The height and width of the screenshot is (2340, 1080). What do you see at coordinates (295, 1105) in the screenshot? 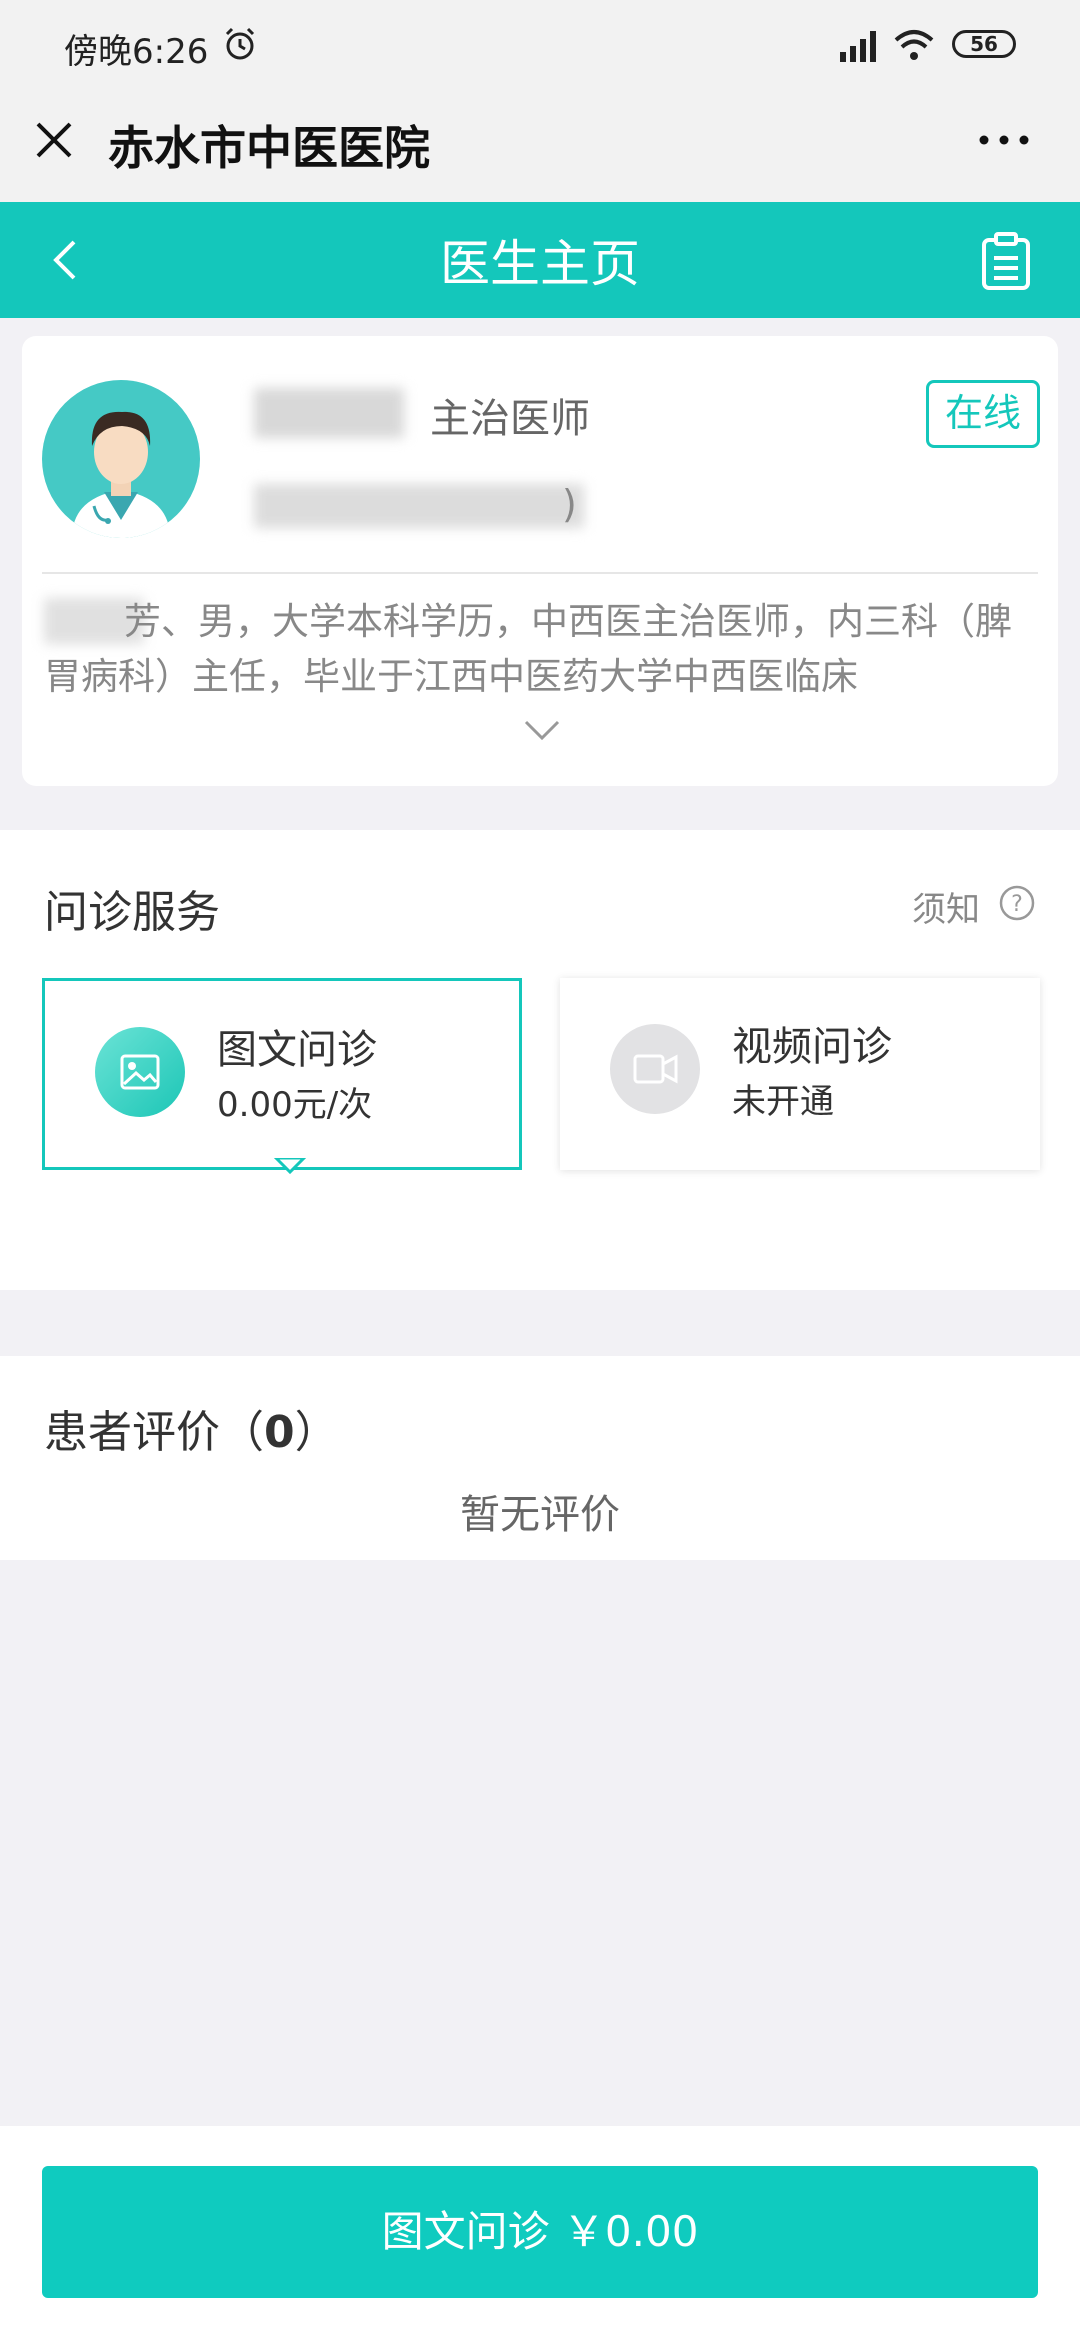
I see `service-price: 0.00元/次` at bounding box center [295, 1105].